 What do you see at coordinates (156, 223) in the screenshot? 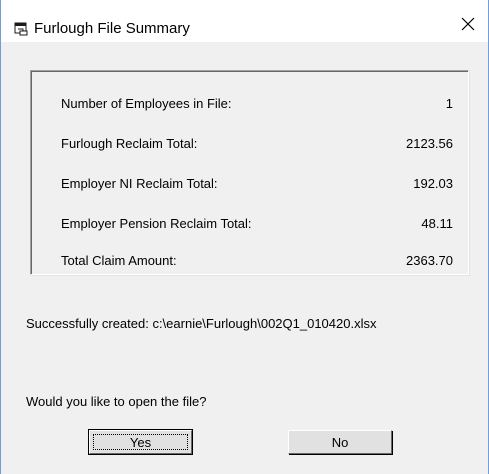
I see `summary-label: Employer Pension Reclaim Total:` at bounding box center [156, 223].